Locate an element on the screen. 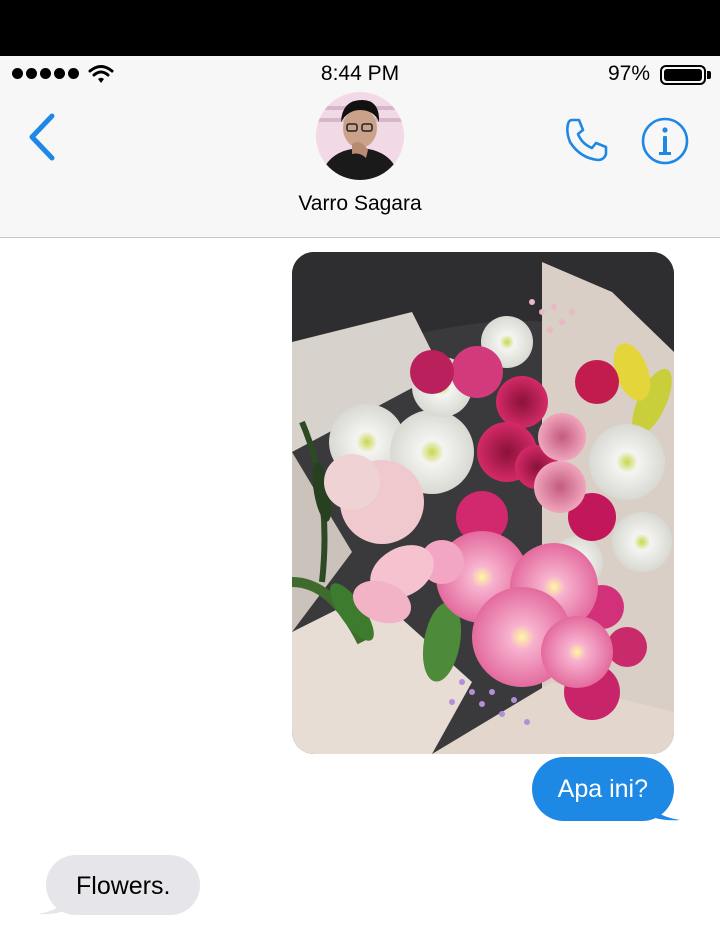  contact-name: Varro Sagara is located at coordinates (360, 204).